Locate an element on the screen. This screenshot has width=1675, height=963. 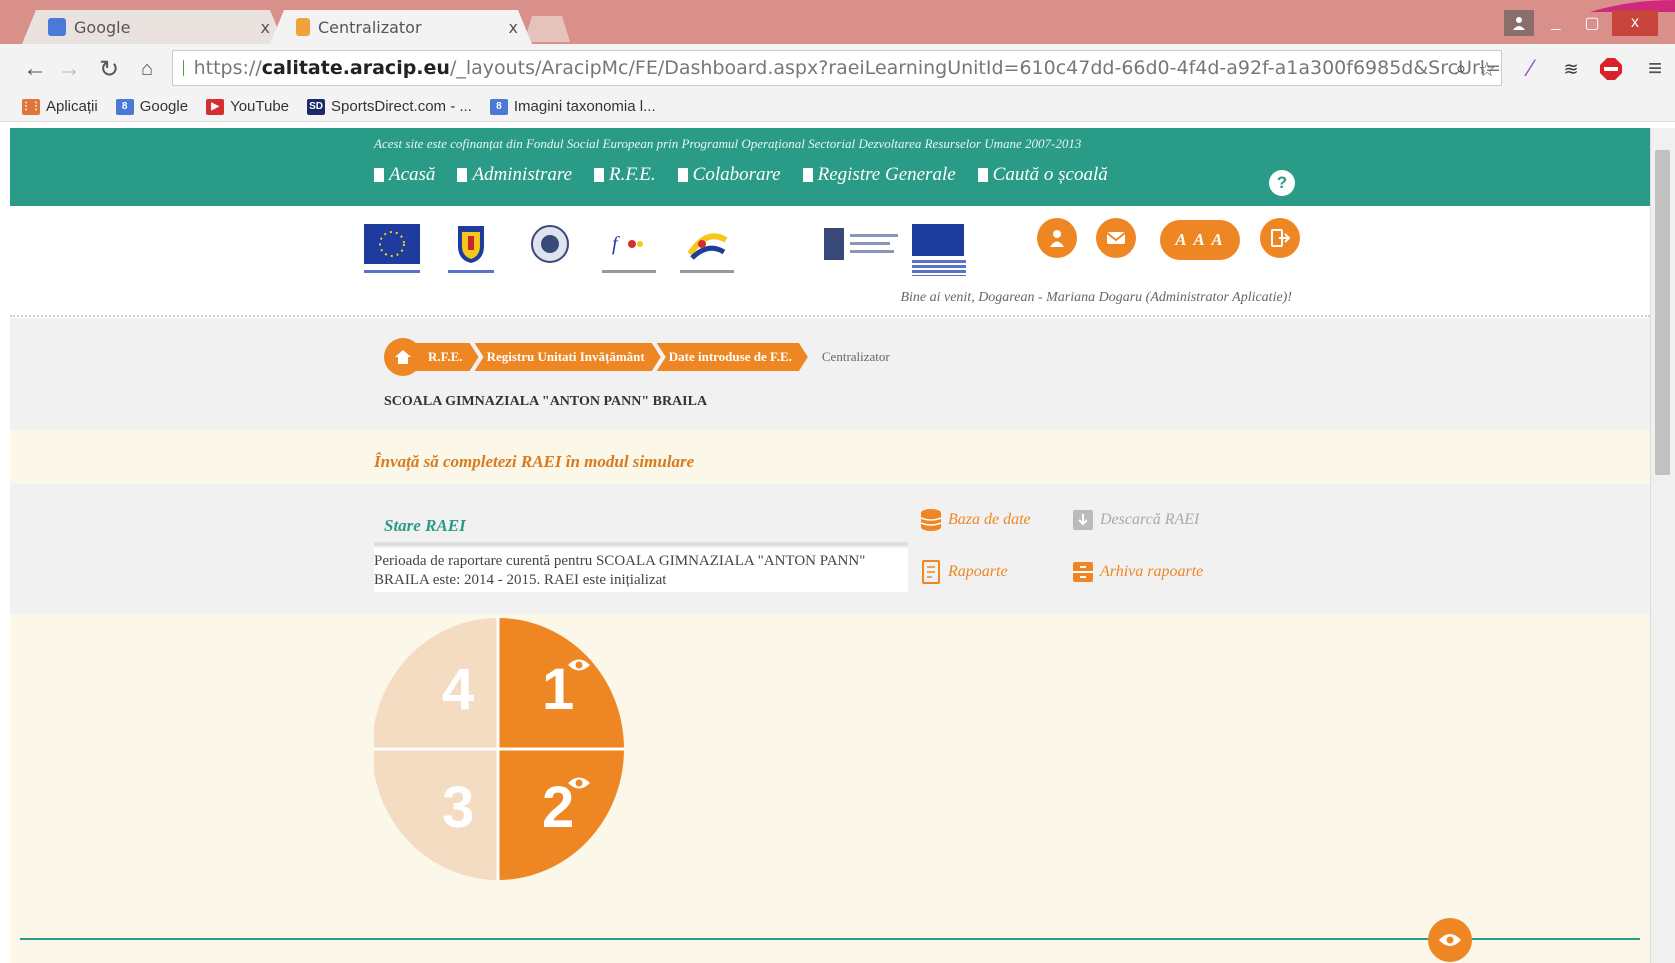
font-size-button: A A A is located at coordinates (1200, 240).